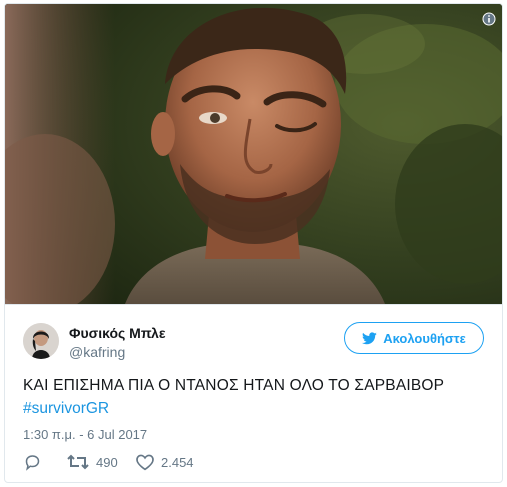  I want to click on hashtag-link: #survivorGR, so click(66, 409).